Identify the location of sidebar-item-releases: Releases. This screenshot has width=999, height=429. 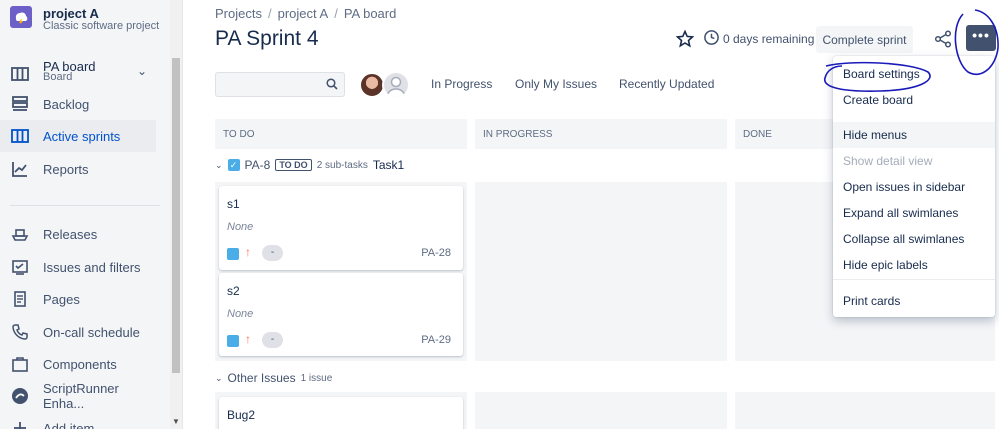
(78, 234).